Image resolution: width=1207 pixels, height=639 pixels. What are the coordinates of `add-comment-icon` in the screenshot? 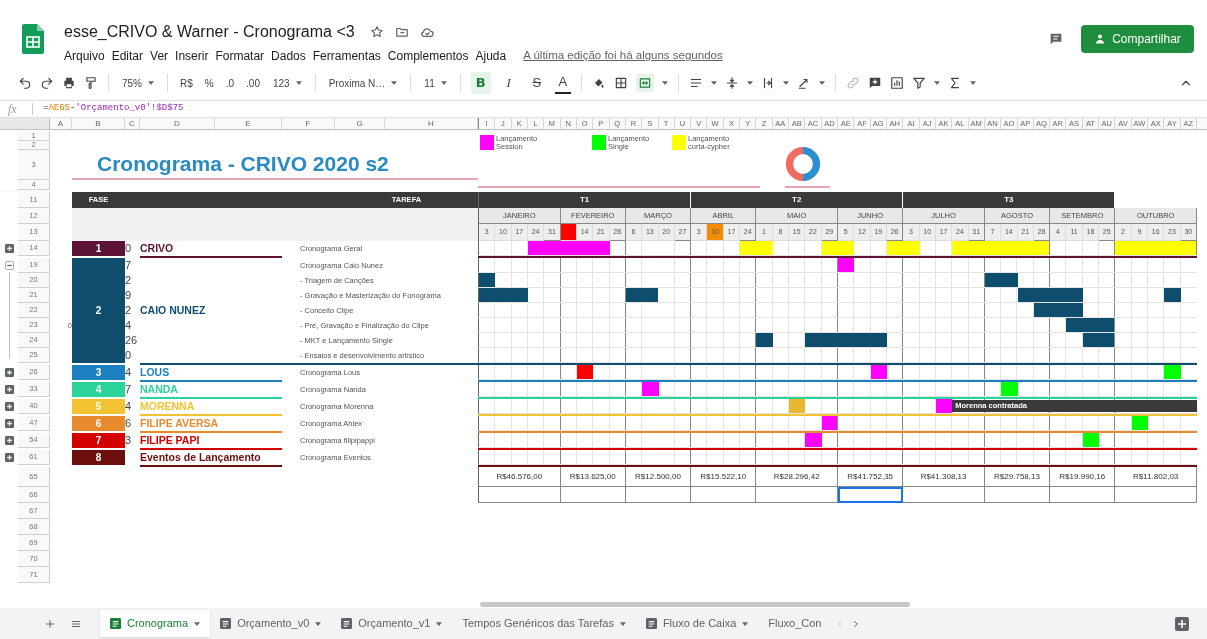 It's located at (874, 83).